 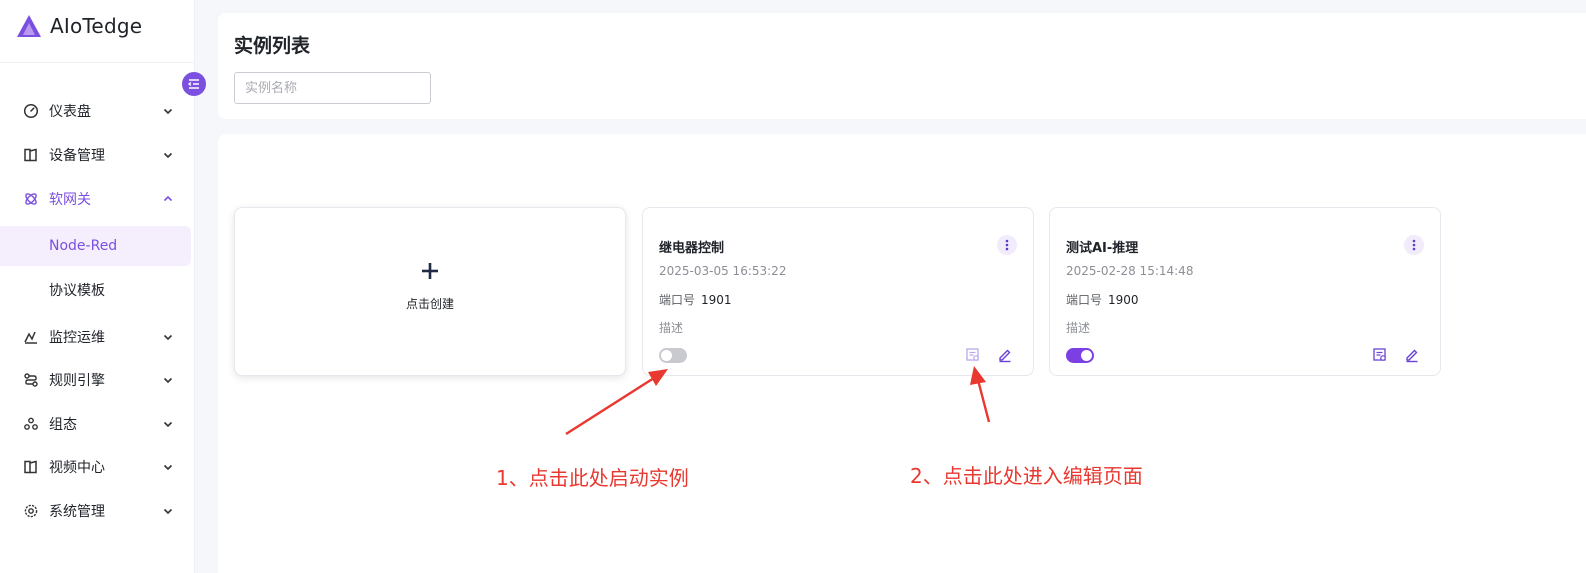 I want to click on sidebar-item-system: 系统管理, so click(x=97, y=511).